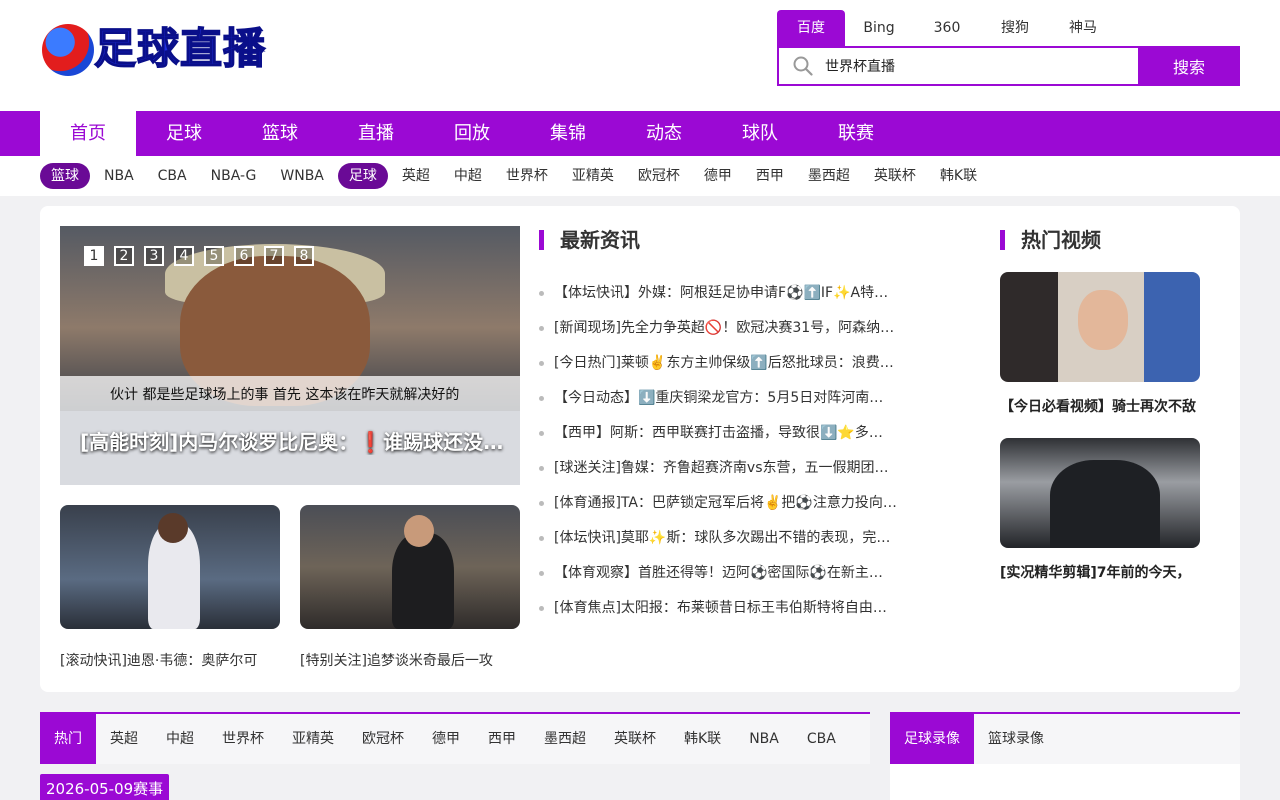  I want to click on tab-bundesliga: 德甲, so click(446, 739).